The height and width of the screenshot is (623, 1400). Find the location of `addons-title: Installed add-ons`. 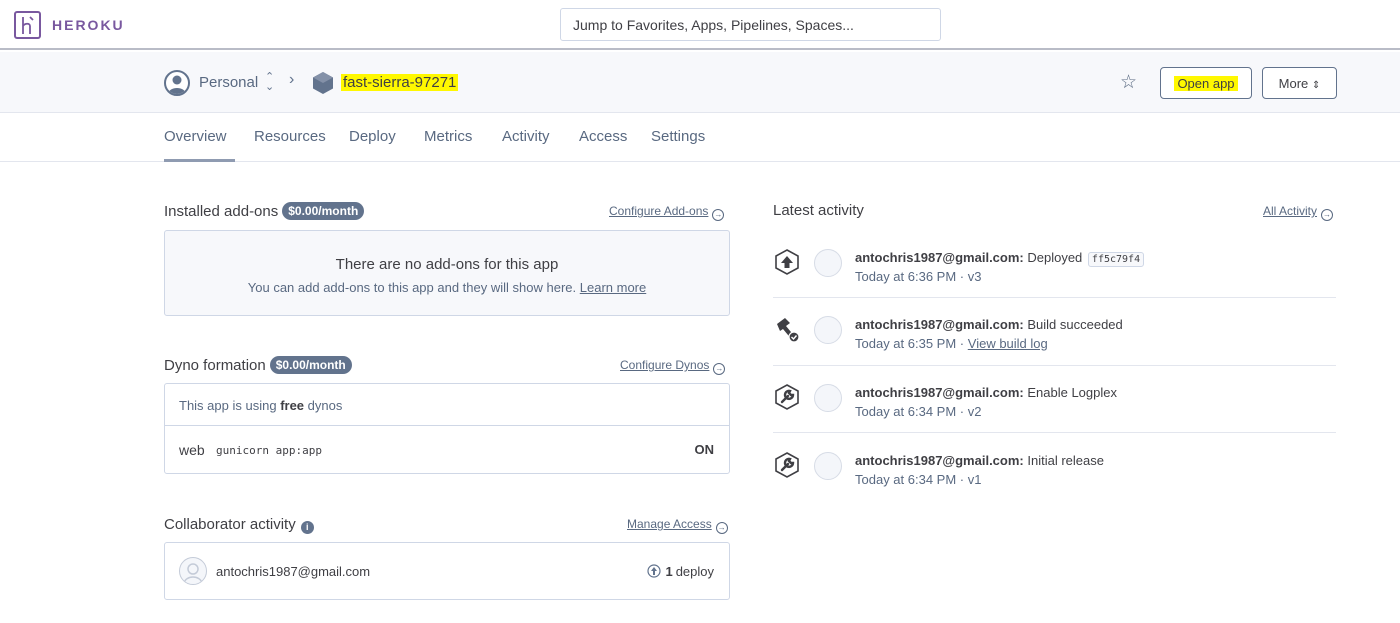

addons-title: Installed add-ons is located at coordinates (221, 211).